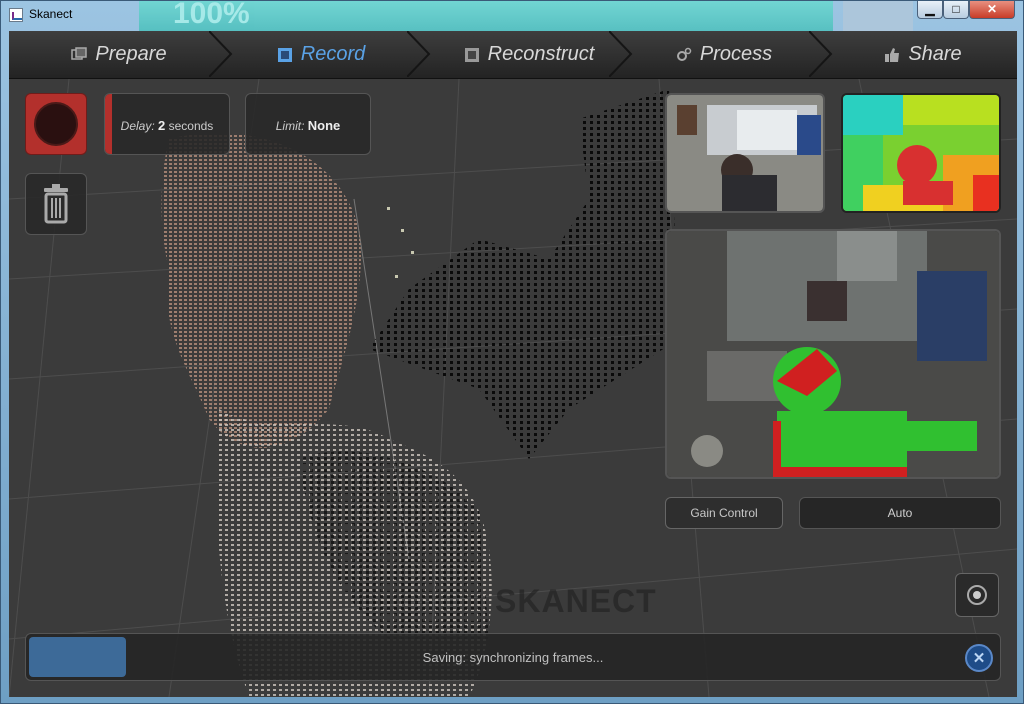 Image resolution: width=1024 pixels, height=704 pixels. I want to click on film-strip-icon, so click(472, 54).